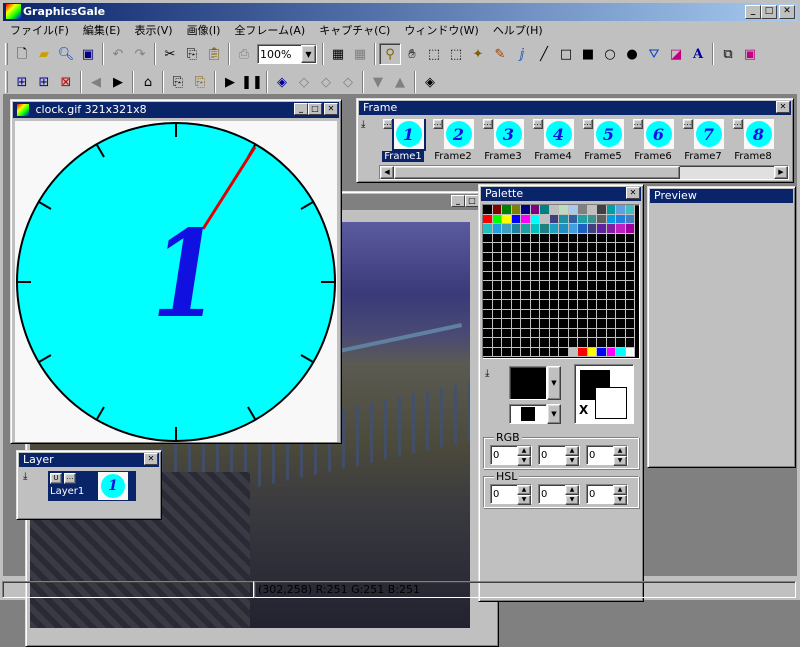  I want to click on spin-up-icon: ▲, so click(620, 490).